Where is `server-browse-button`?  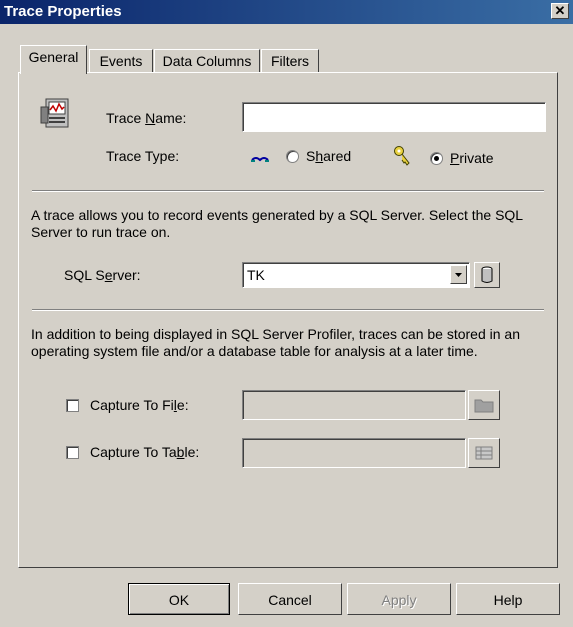 server-browse-button is located at coordinates (487, 275).